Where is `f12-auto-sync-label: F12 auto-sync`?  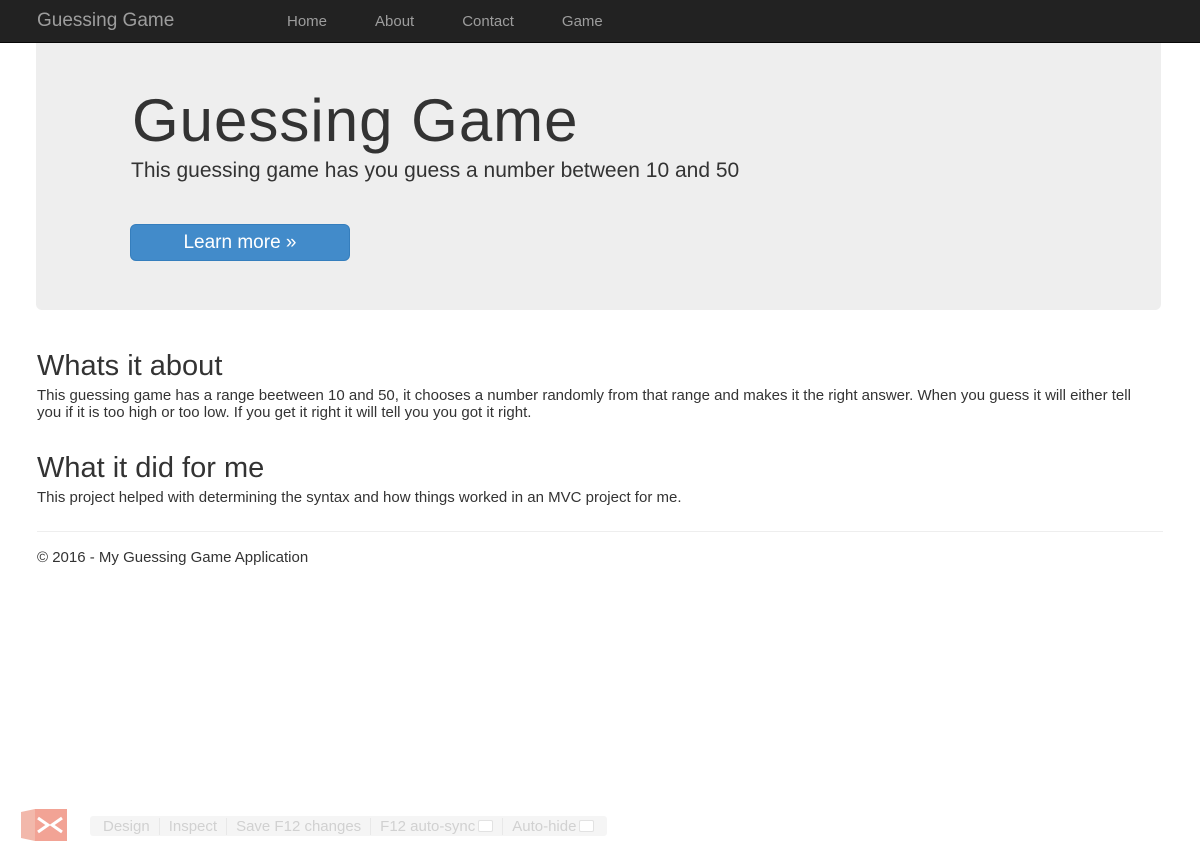 f12-auto-sync-label: F12 auto-sync is located at coordinates (428, 826).